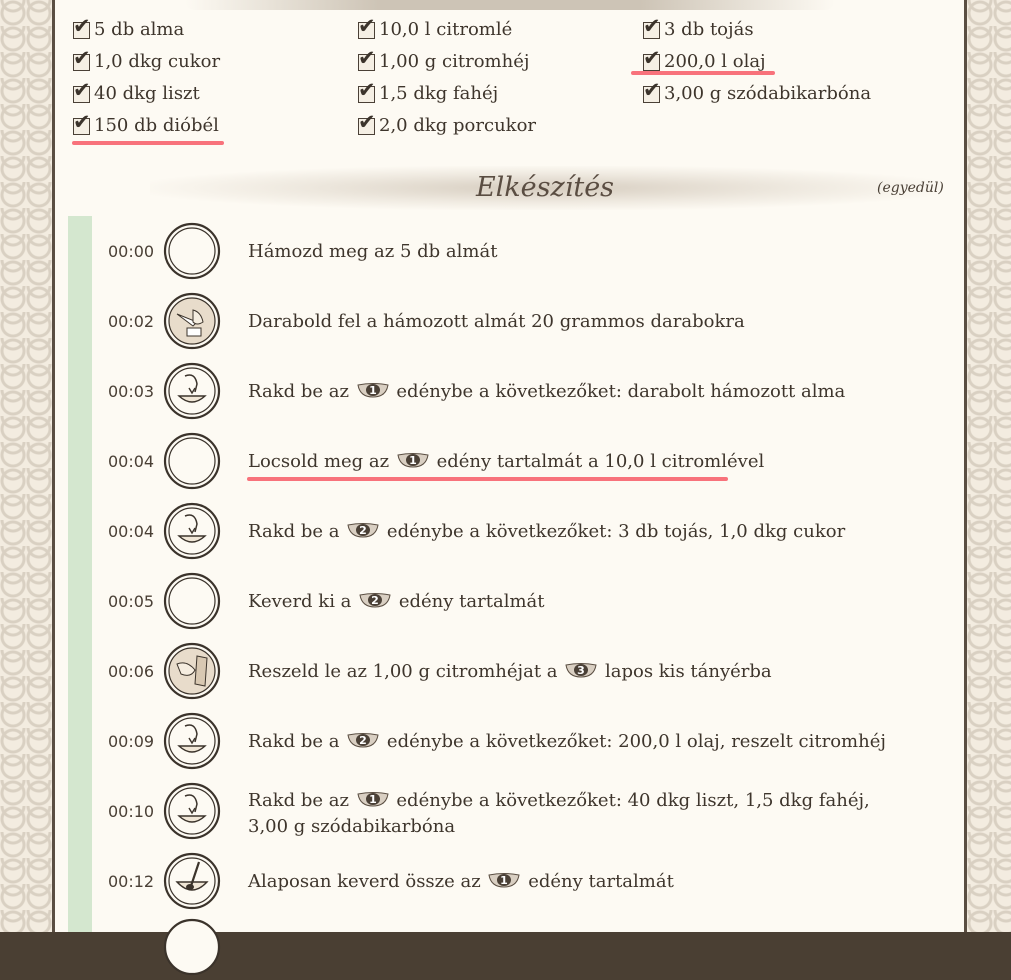 The image size is (1011, 980). What do you see at coordinates (685, 671) in the screenshot?
I see `step-text-part: lapos kis tányérba` at bounding box center [685, 671].